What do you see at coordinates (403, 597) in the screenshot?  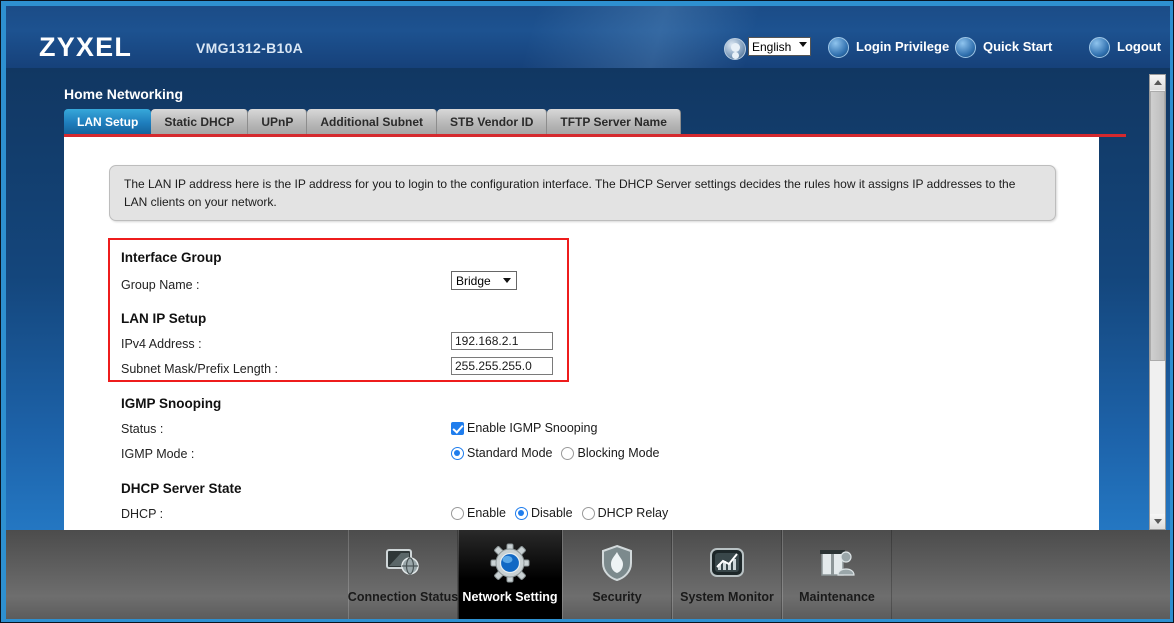 I see `nav-label-connection-status: Connection Status` at bounding box center [403, 597].